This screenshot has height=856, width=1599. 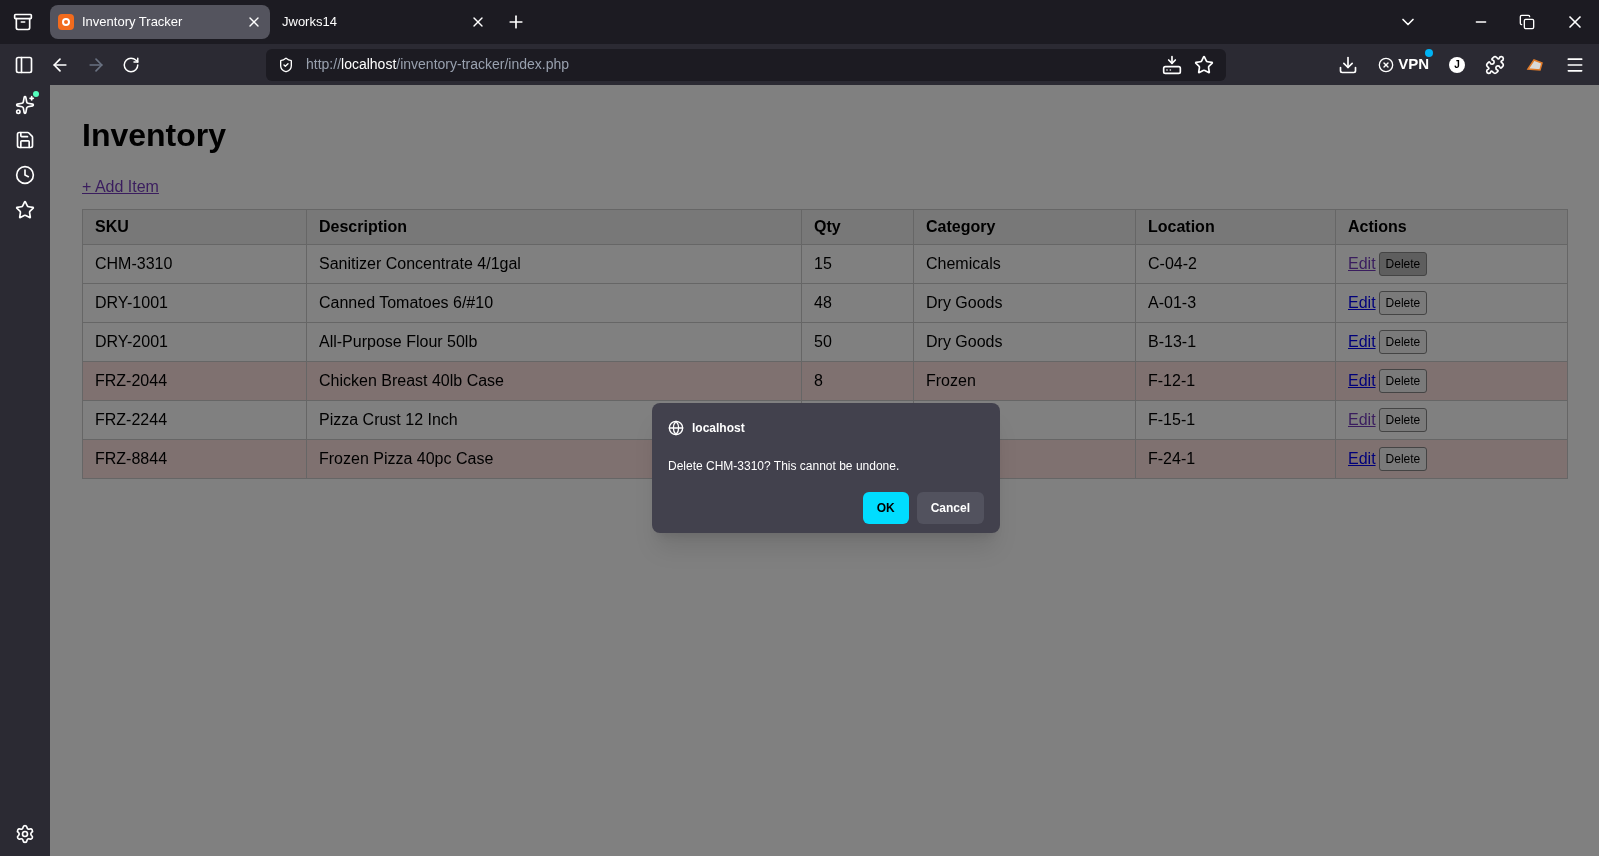 What do you see at coordinates (1403, 64) in the screenshot?
I see `vpn-button: VPN` at bounding box center [1403, 64].